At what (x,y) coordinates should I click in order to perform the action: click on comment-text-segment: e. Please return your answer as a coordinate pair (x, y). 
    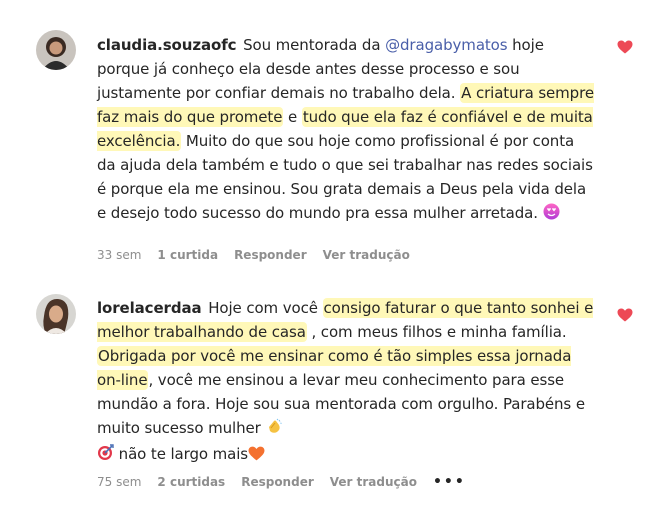
    Looking at the image, I should click on (292, 117).